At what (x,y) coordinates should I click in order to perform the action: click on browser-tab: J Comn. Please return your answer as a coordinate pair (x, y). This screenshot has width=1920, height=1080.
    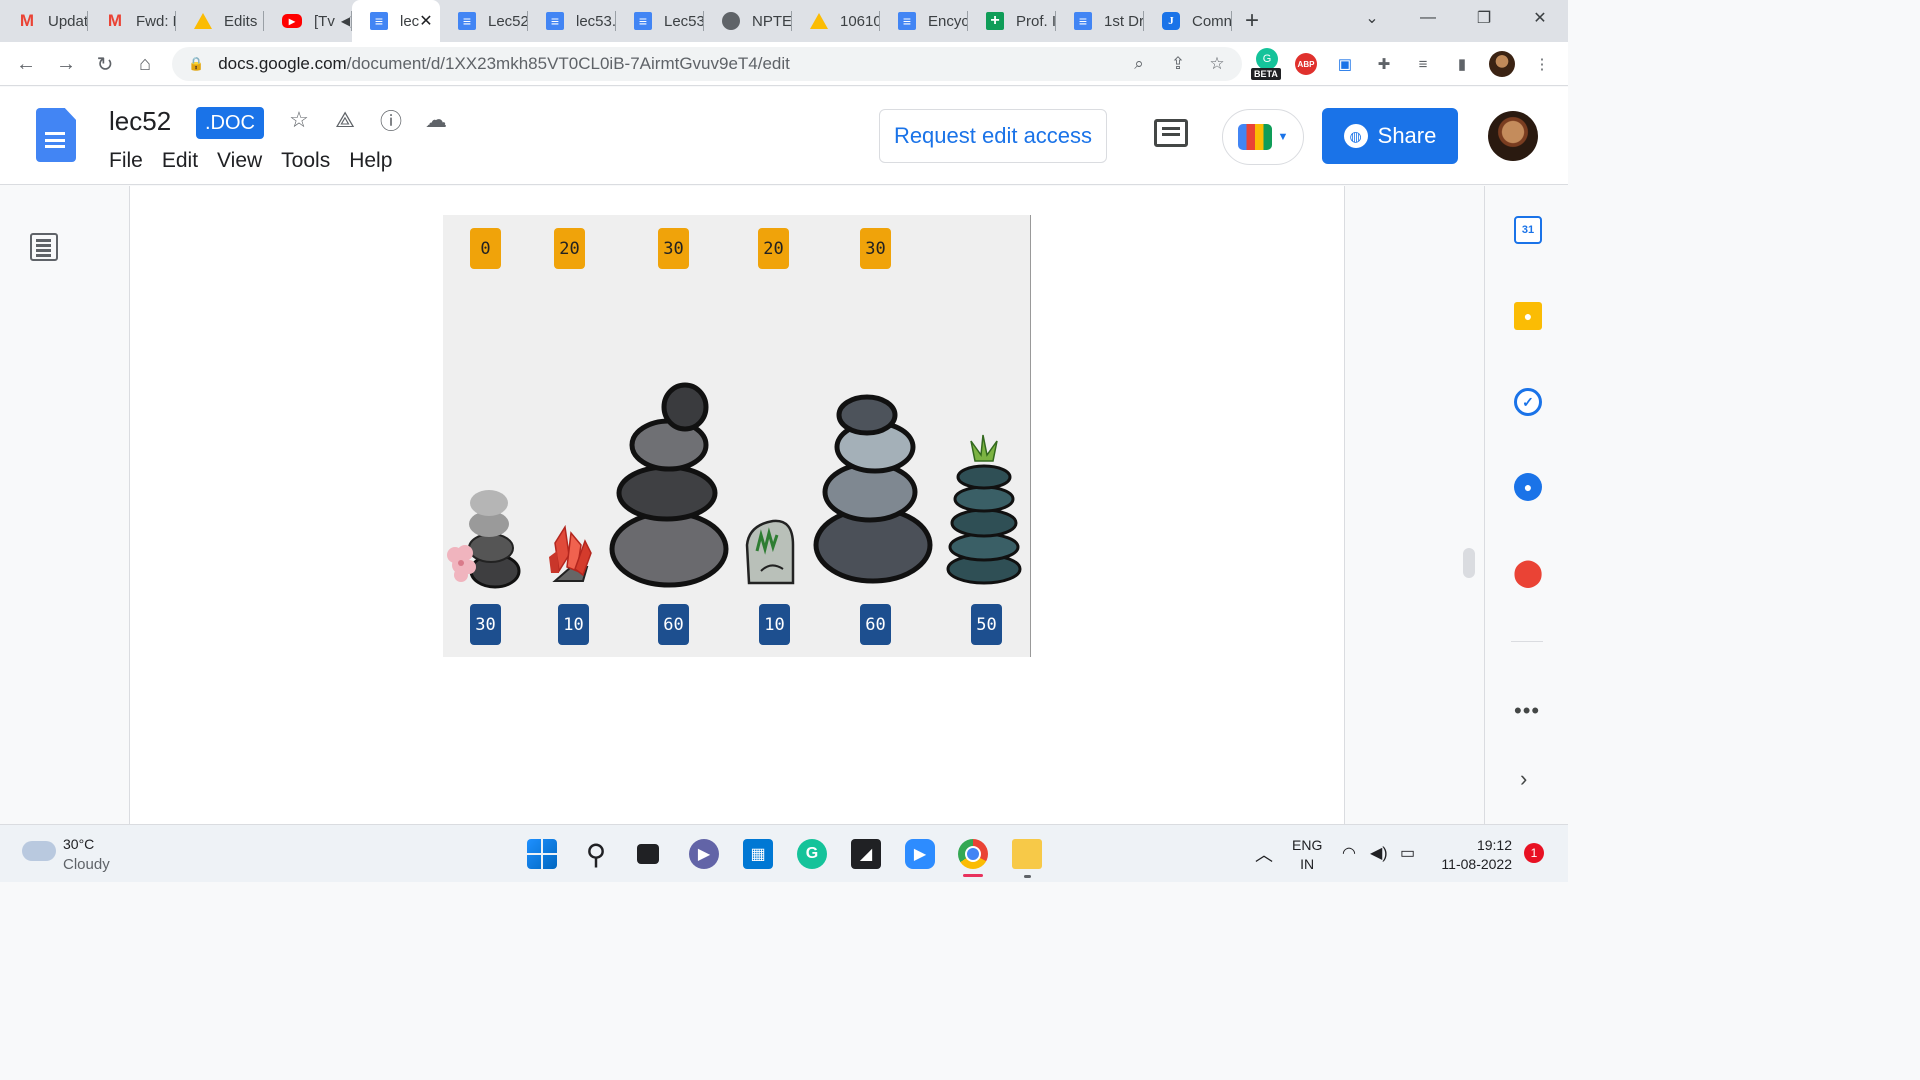
    Looking at the image, I should click on (1188, 21).